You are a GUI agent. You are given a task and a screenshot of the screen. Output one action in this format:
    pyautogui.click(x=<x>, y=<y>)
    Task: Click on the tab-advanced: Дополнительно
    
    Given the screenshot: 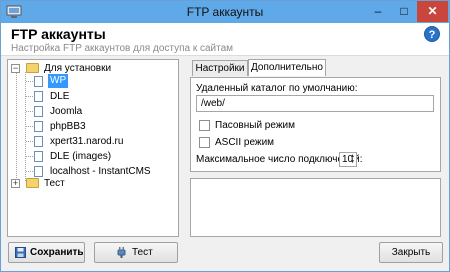 What is the action you would take?
    pyautogui.click(x=287, y=67)
    